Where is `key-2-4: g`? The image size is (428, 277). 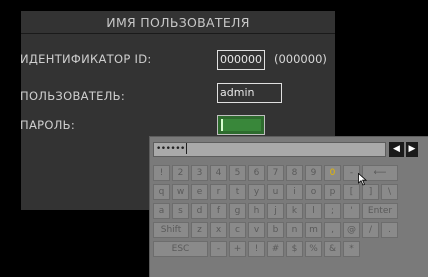 key-2-4: g is located at coordinates (237, 211).